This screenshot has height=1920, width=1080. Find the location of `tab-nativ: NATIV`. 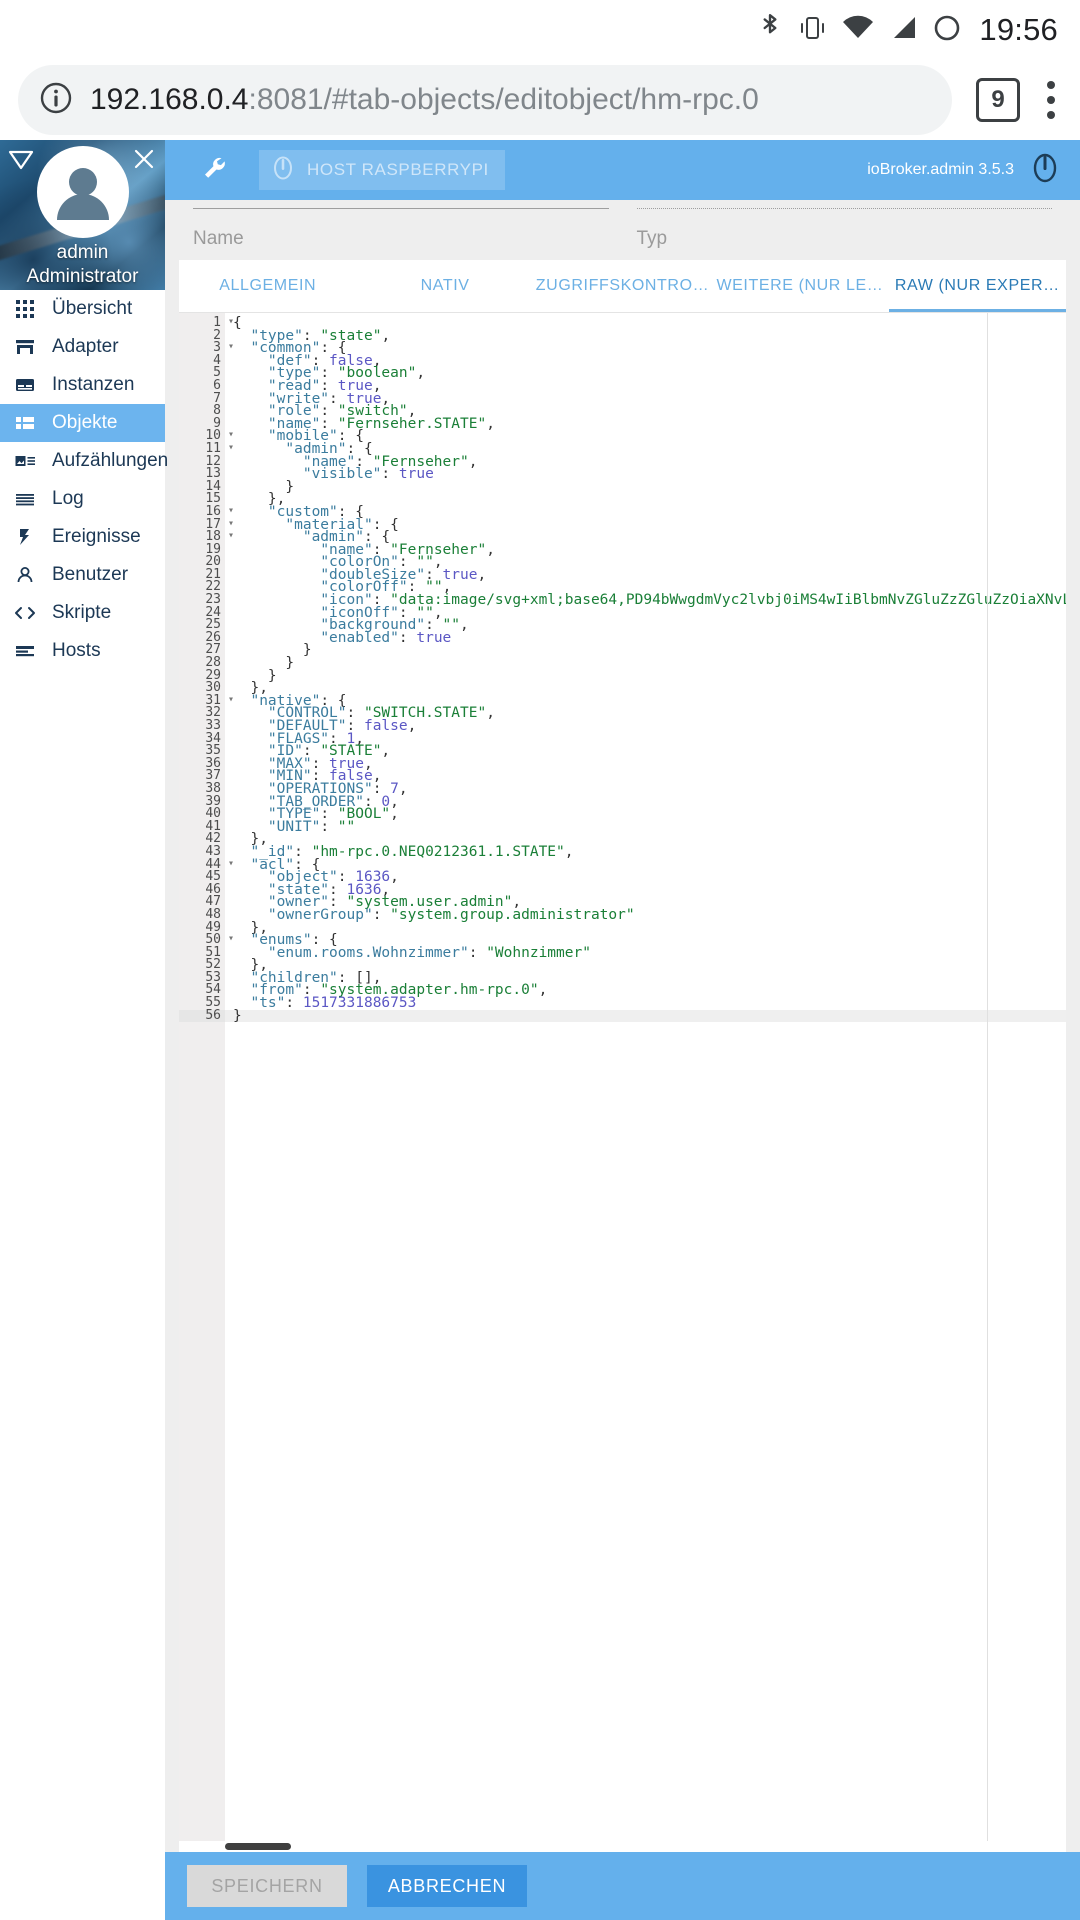

tab-nativ: NATIV is located at coordinates (444, 286).